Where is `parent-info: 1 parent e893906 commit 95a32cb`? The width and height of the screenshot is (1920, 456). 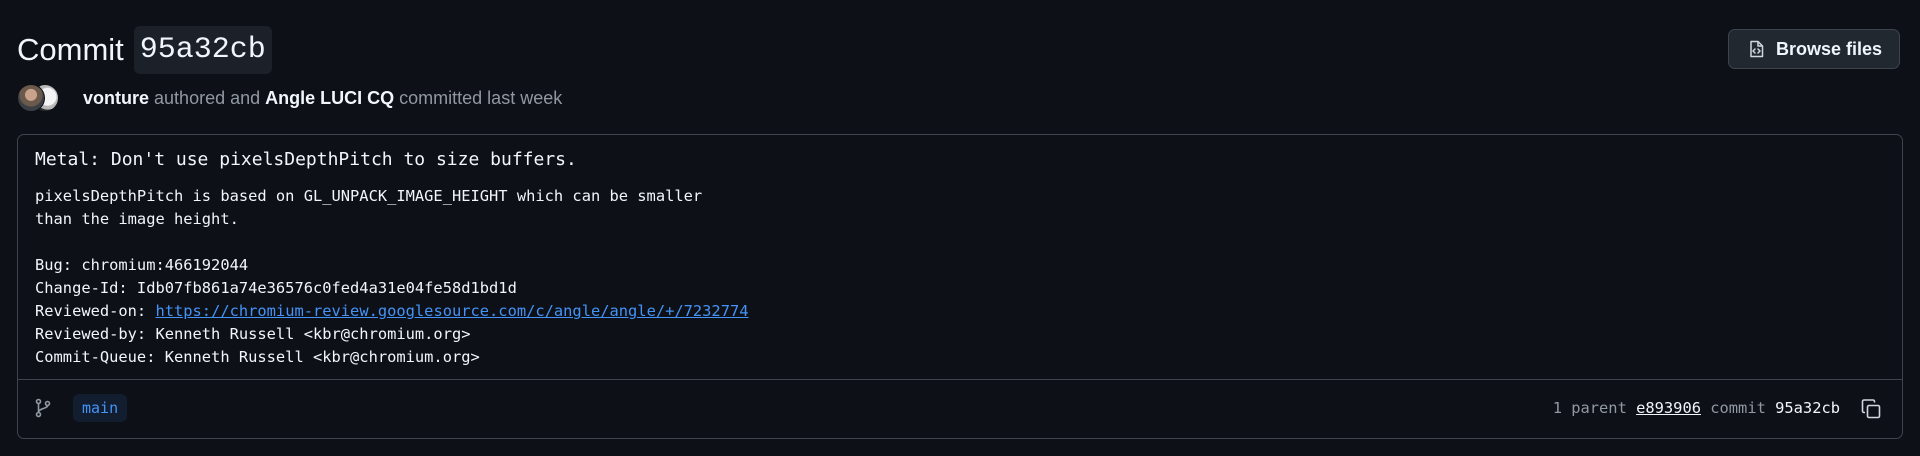
parent-info: 1 parent e893906 commit 95a32cb is located at coordinates (1696, 408).